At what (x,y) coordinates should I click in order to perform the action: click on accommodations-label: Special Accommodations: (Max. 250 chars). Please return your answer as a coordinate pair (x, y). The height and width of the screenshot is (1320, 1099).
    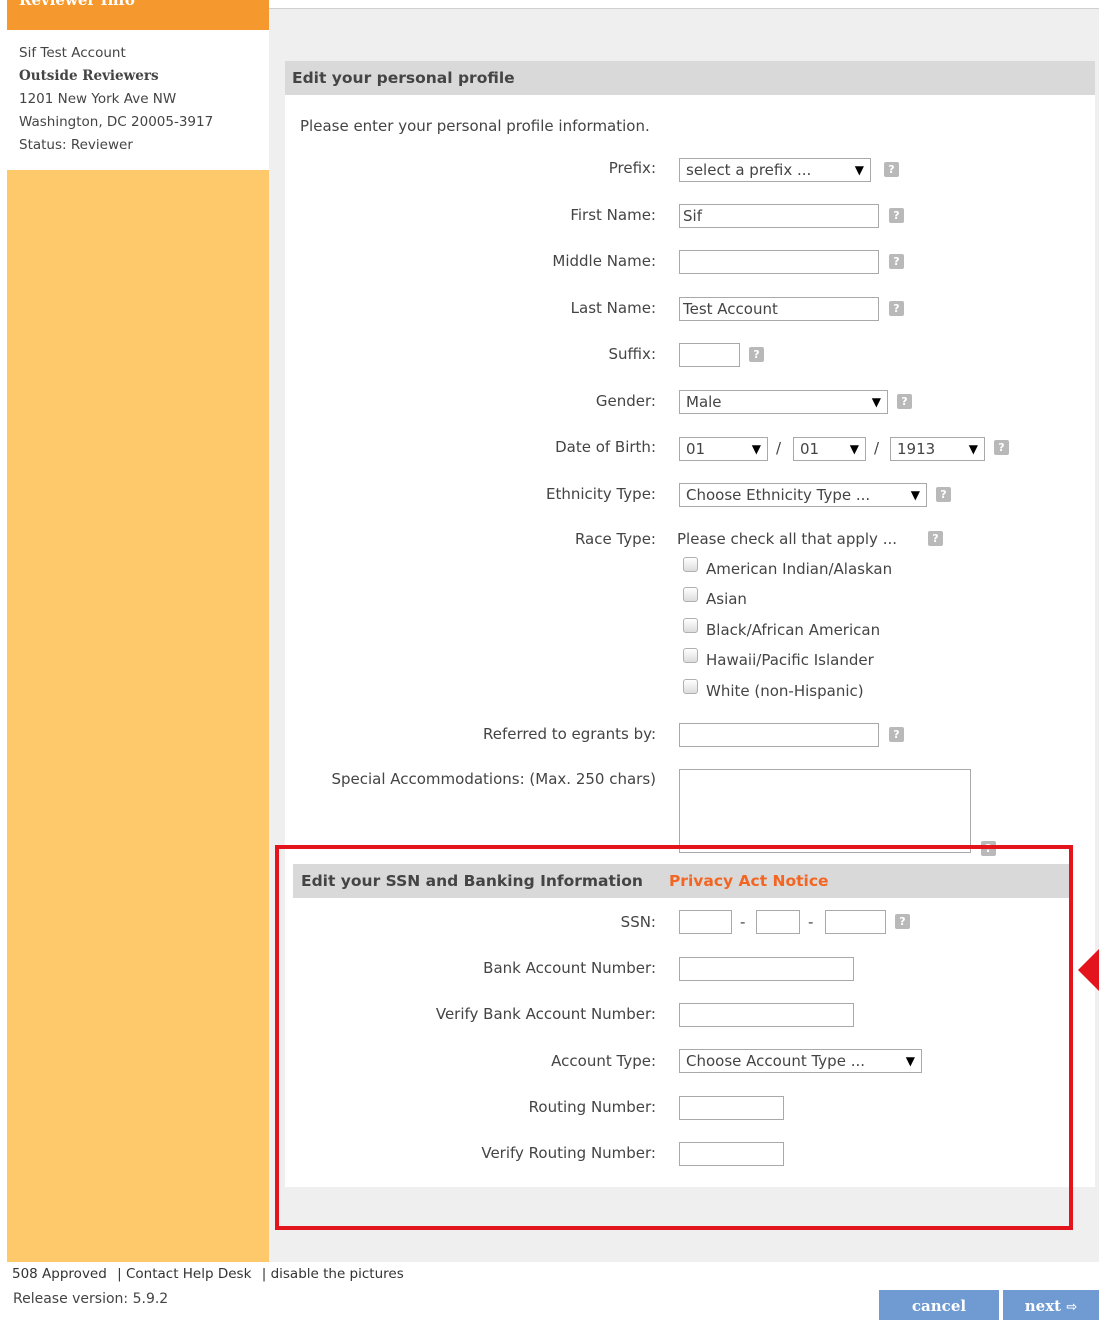
    Looking at the image, I should click on (493, 779).